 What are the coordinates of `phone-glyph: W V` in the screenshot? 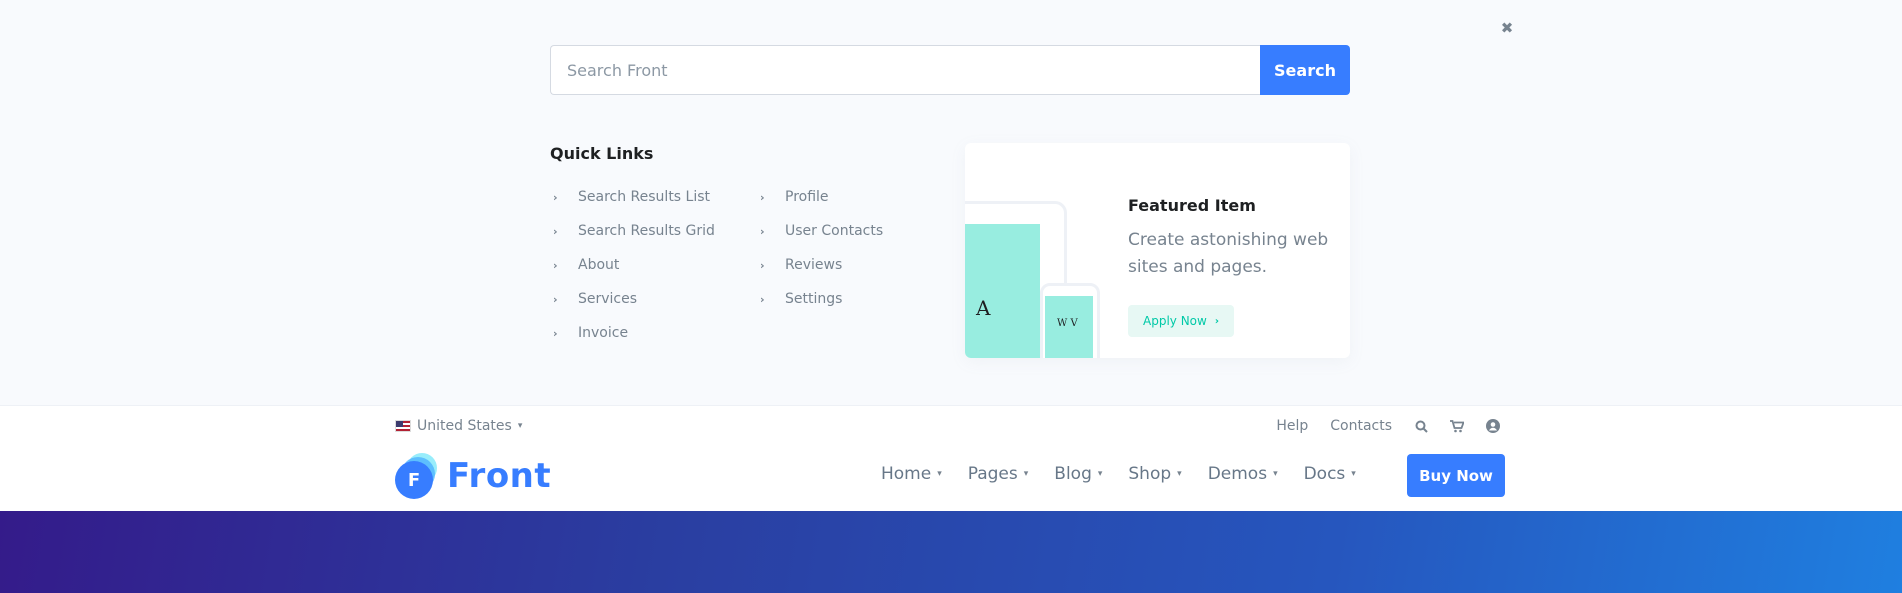 It's located at (1067, 323).